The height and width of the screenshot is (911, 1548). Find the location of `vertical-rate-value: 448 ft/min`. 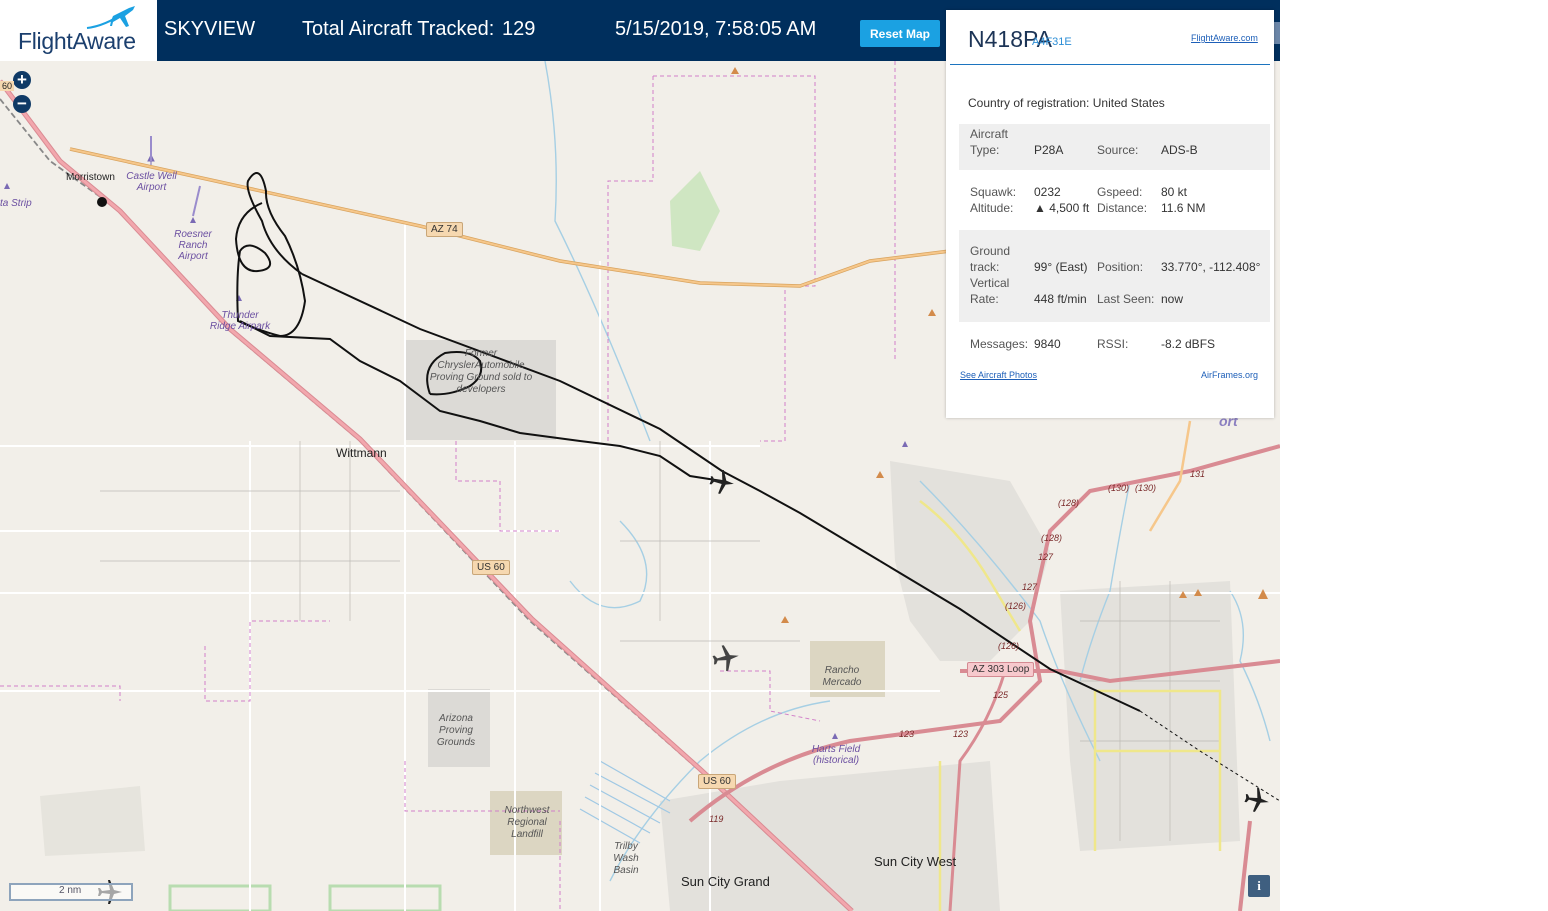

vertical-rate-value: 448 ft/min is located at coordinates (1060, 299).